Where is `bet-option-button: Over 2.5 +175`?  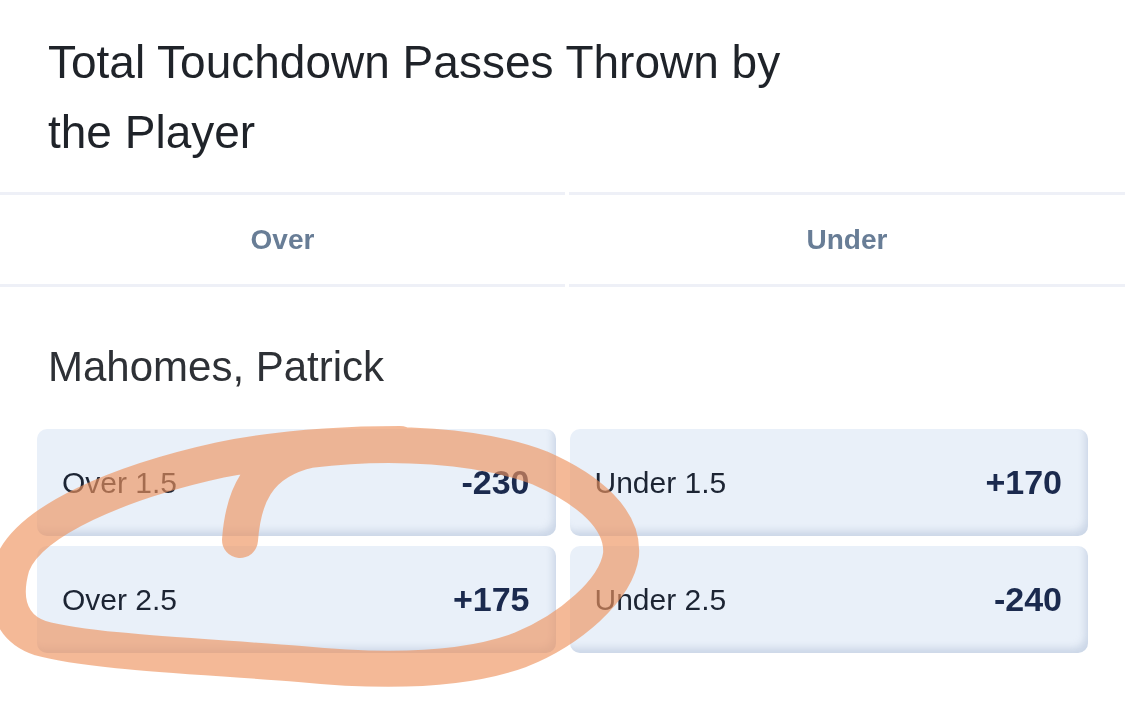
bet-option-button: Over 2.5 +175 is located at coordinates (296, 599).